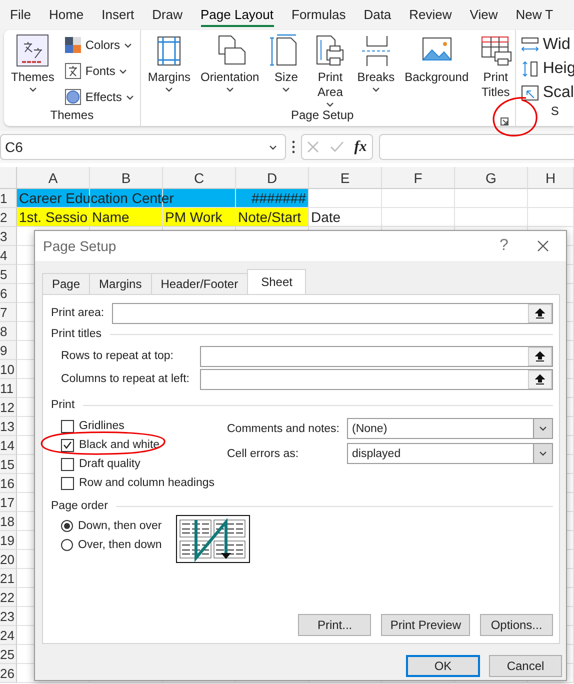 Image resolution: width=574 pixels, height=684 pixels. Describe the element at coordinates (143, 147) in the screenshot. I see `name-box: C6` at that location.